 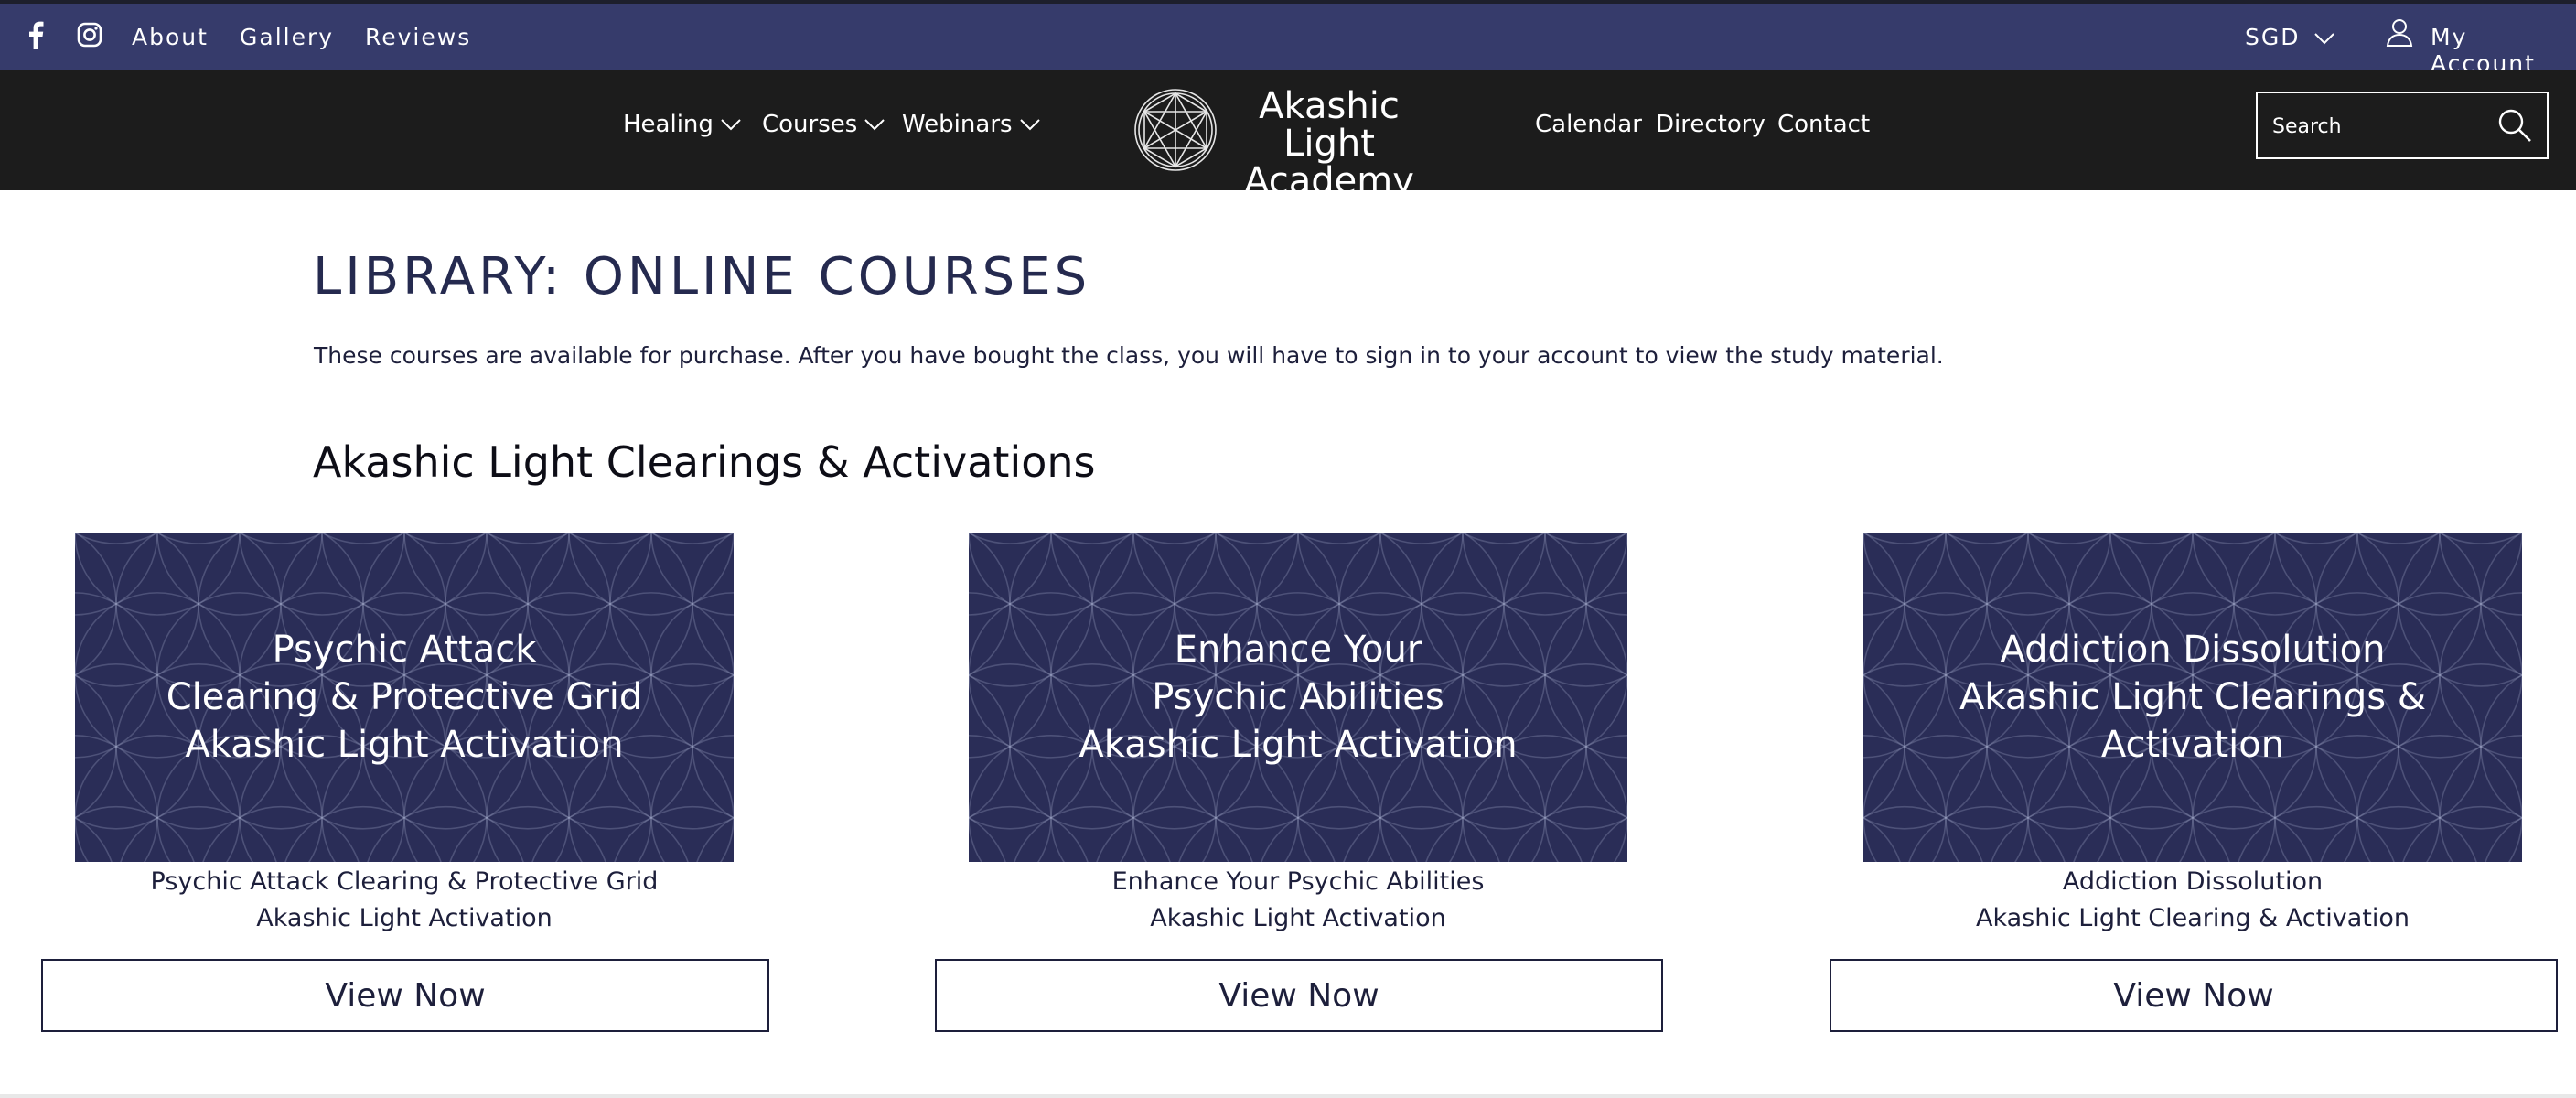 I want to click on search-box, so click(x=2402, y=125).